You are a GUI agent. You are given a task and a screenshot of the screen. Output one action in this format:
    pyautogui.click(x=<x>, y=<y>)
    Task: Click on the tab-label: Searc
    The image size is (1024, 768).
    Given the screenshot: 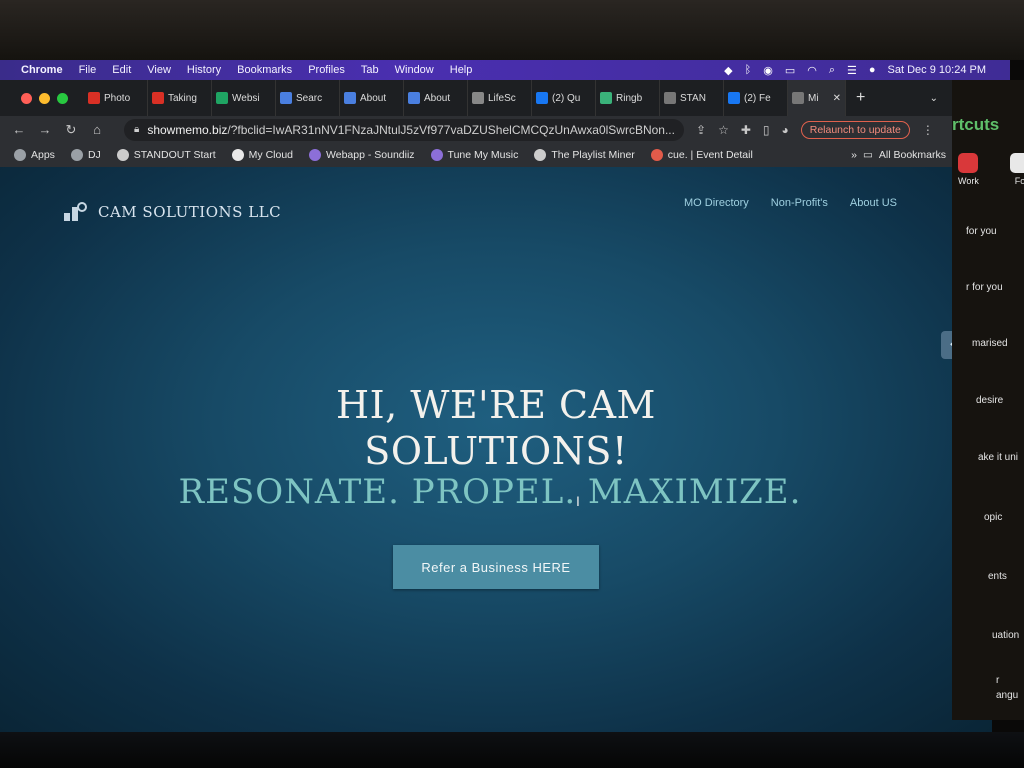 What is the action you would take?
    pyautogui.click(x=309, y=98)
    